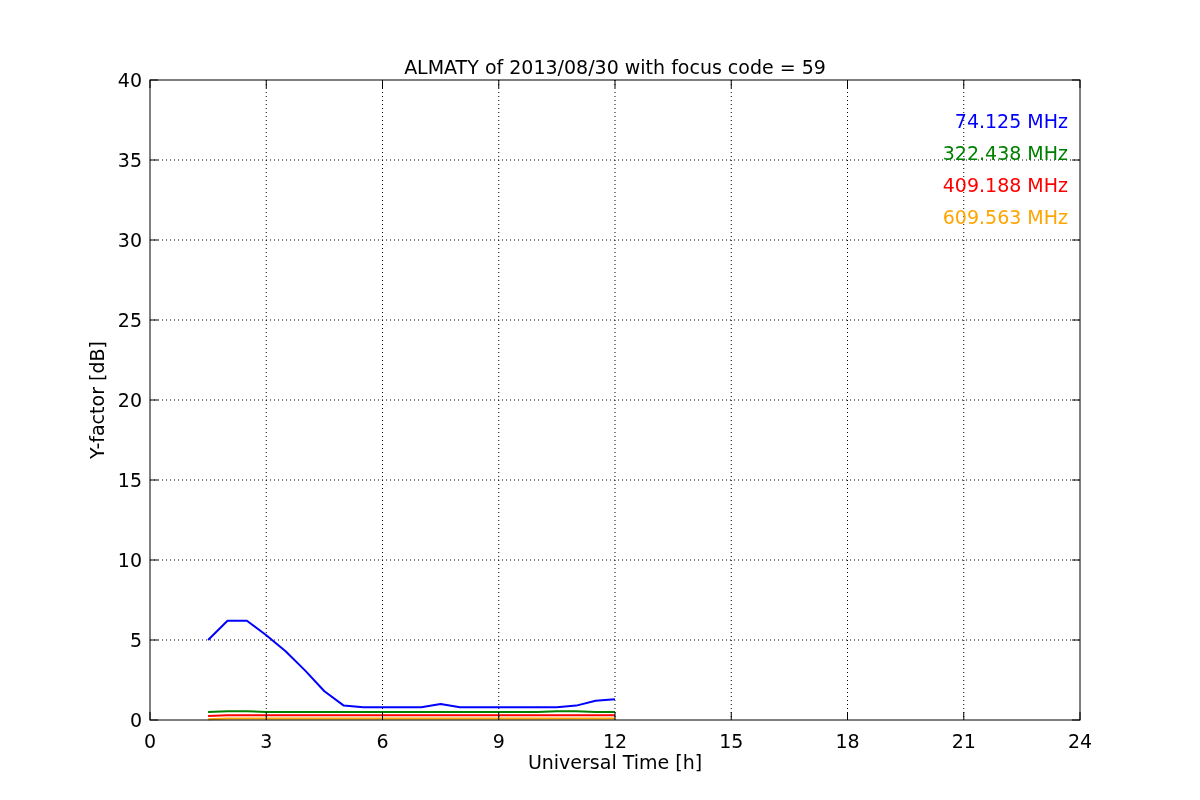 This screenshot has height=800, width=1200. Describe the element at coordinates (1005, 185) in the screenshot. I see `legend-label: 409.188 MHz` at that location.